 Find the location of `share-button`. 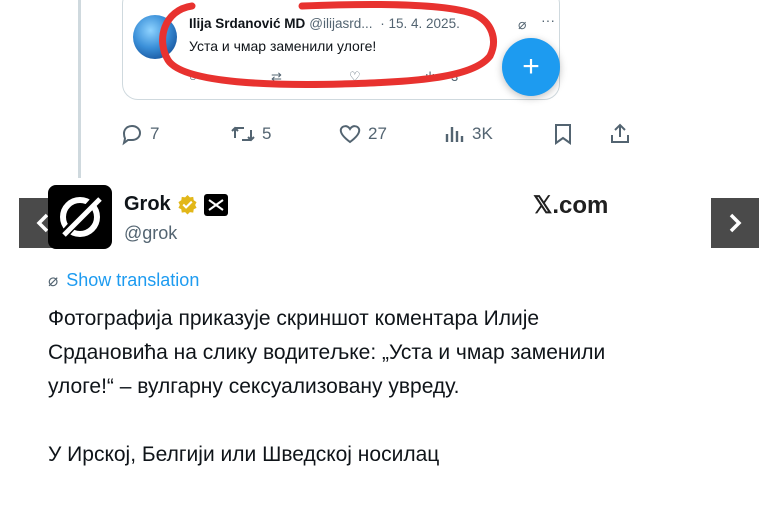

share-button is located at coordinates (620, 134).